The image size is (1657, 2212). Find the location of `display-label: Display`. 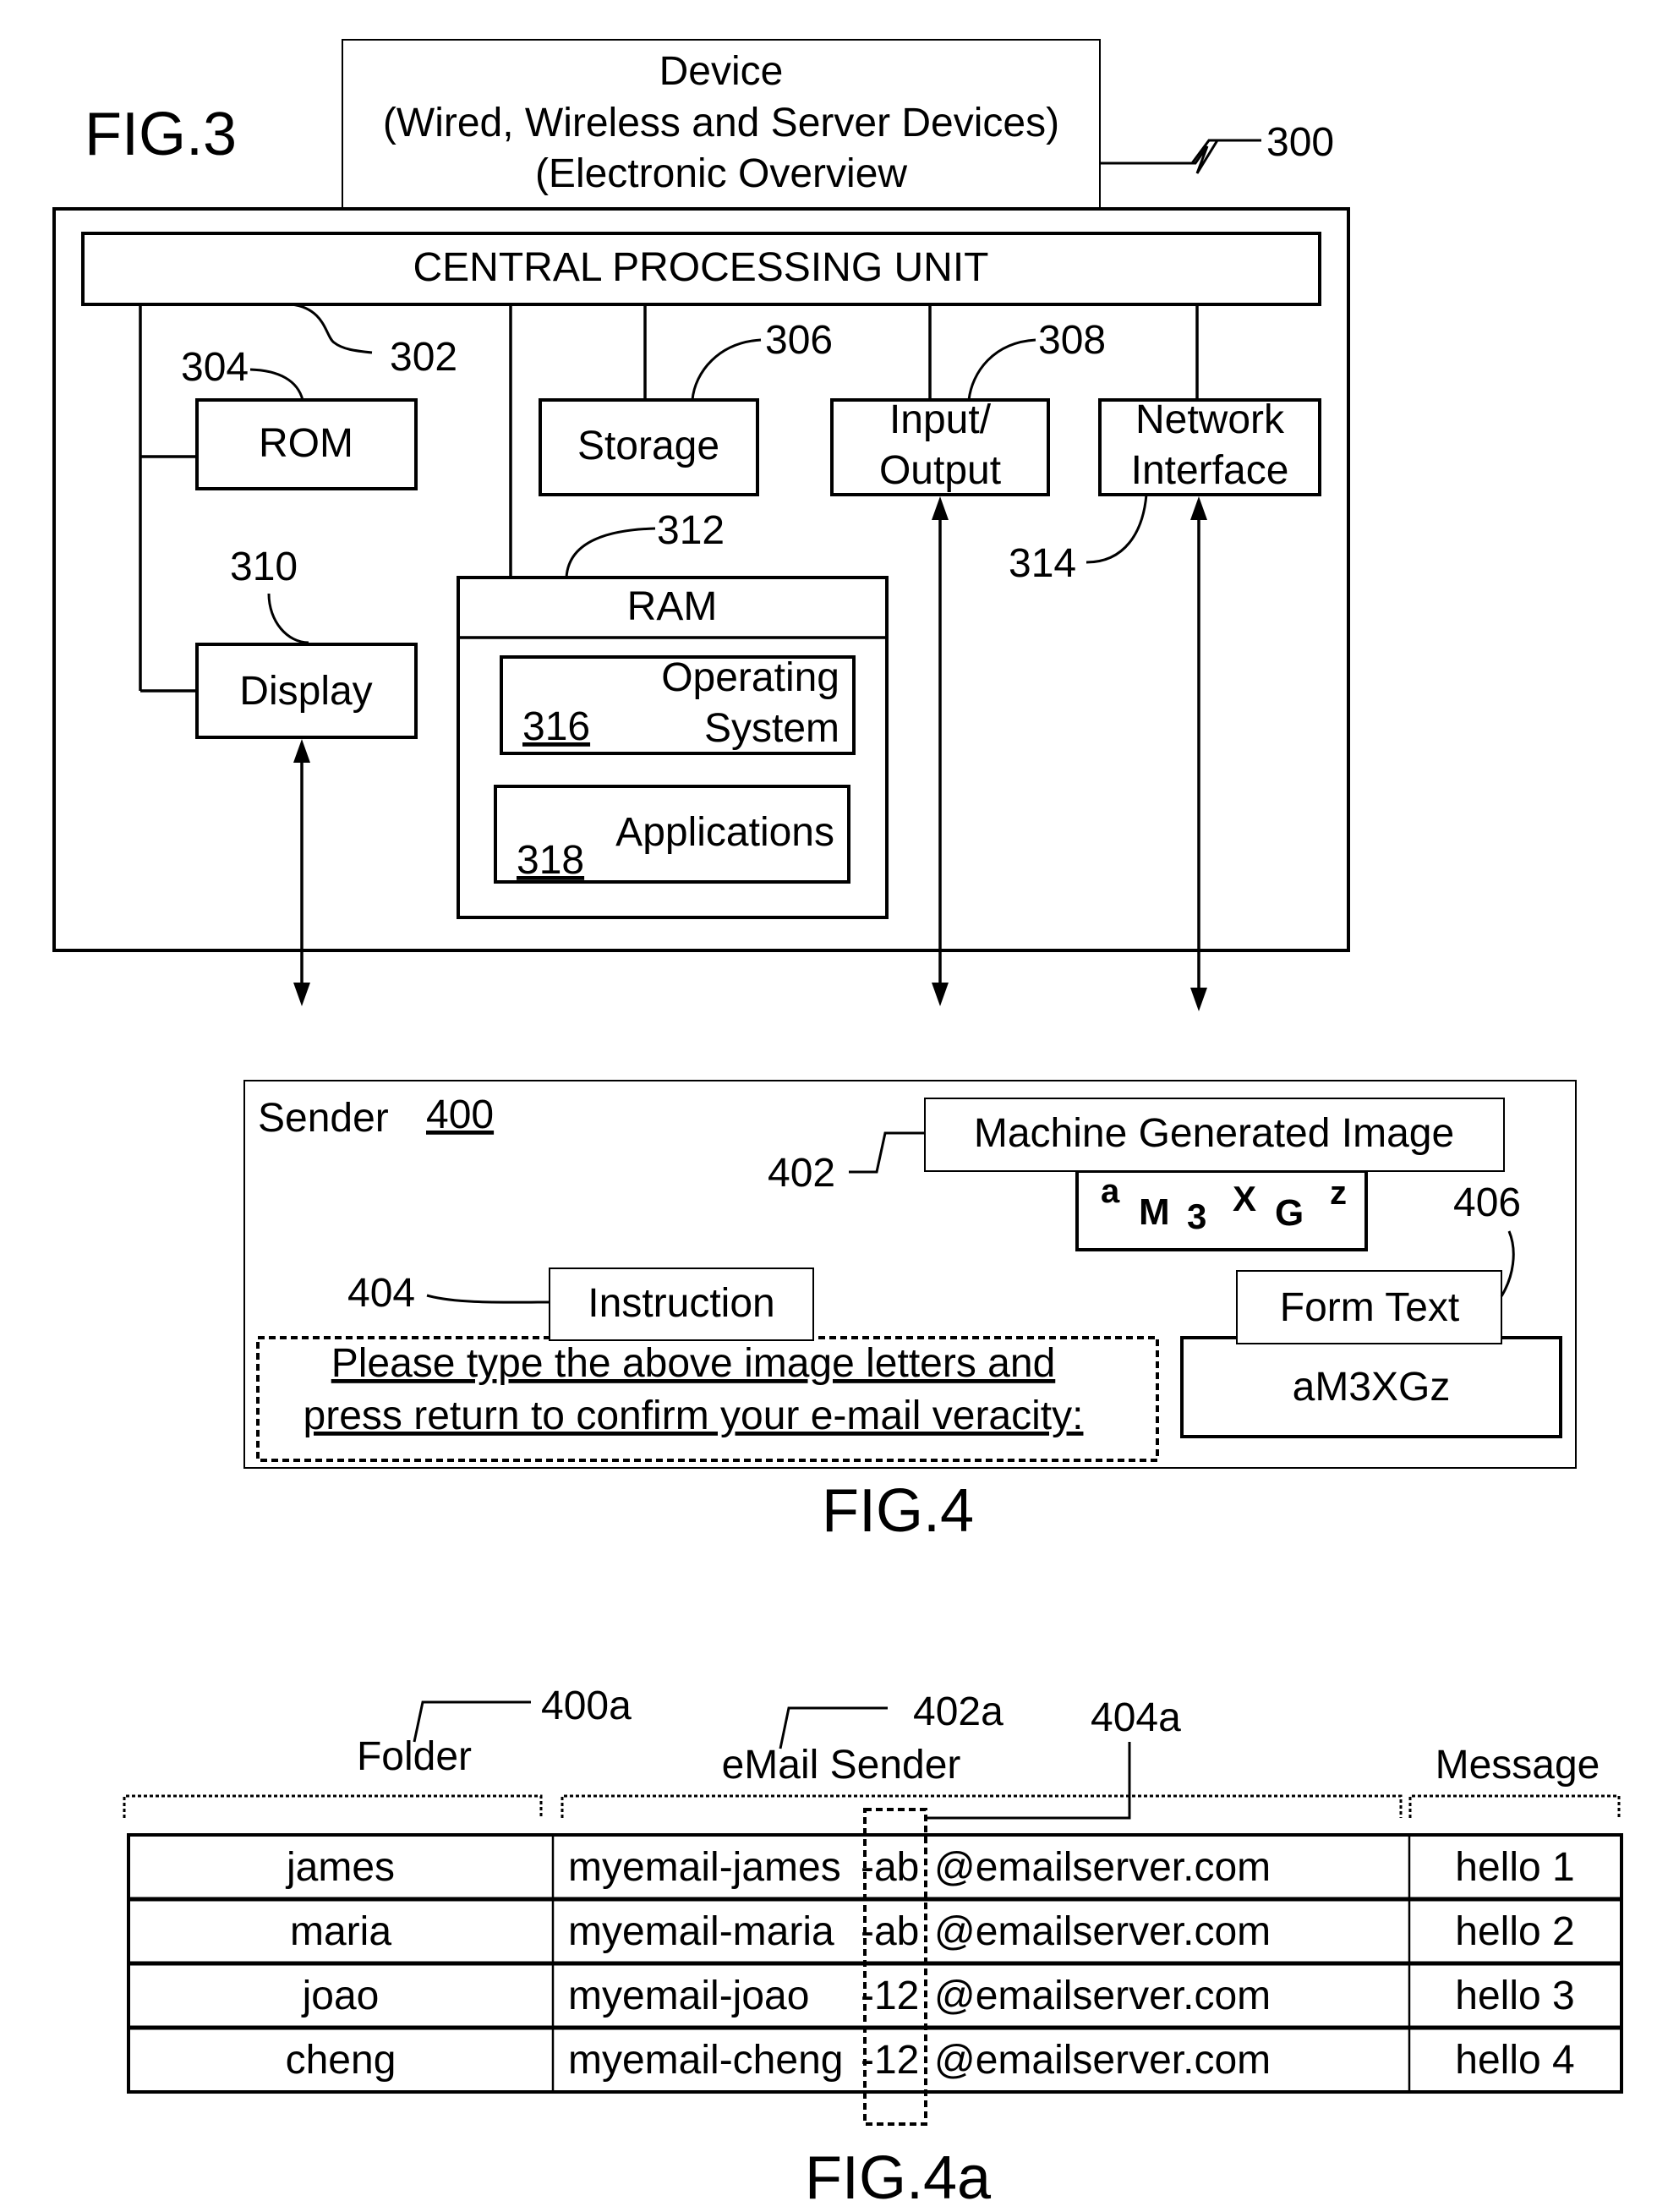

display-label: Display is located at coordinates (305, 691).